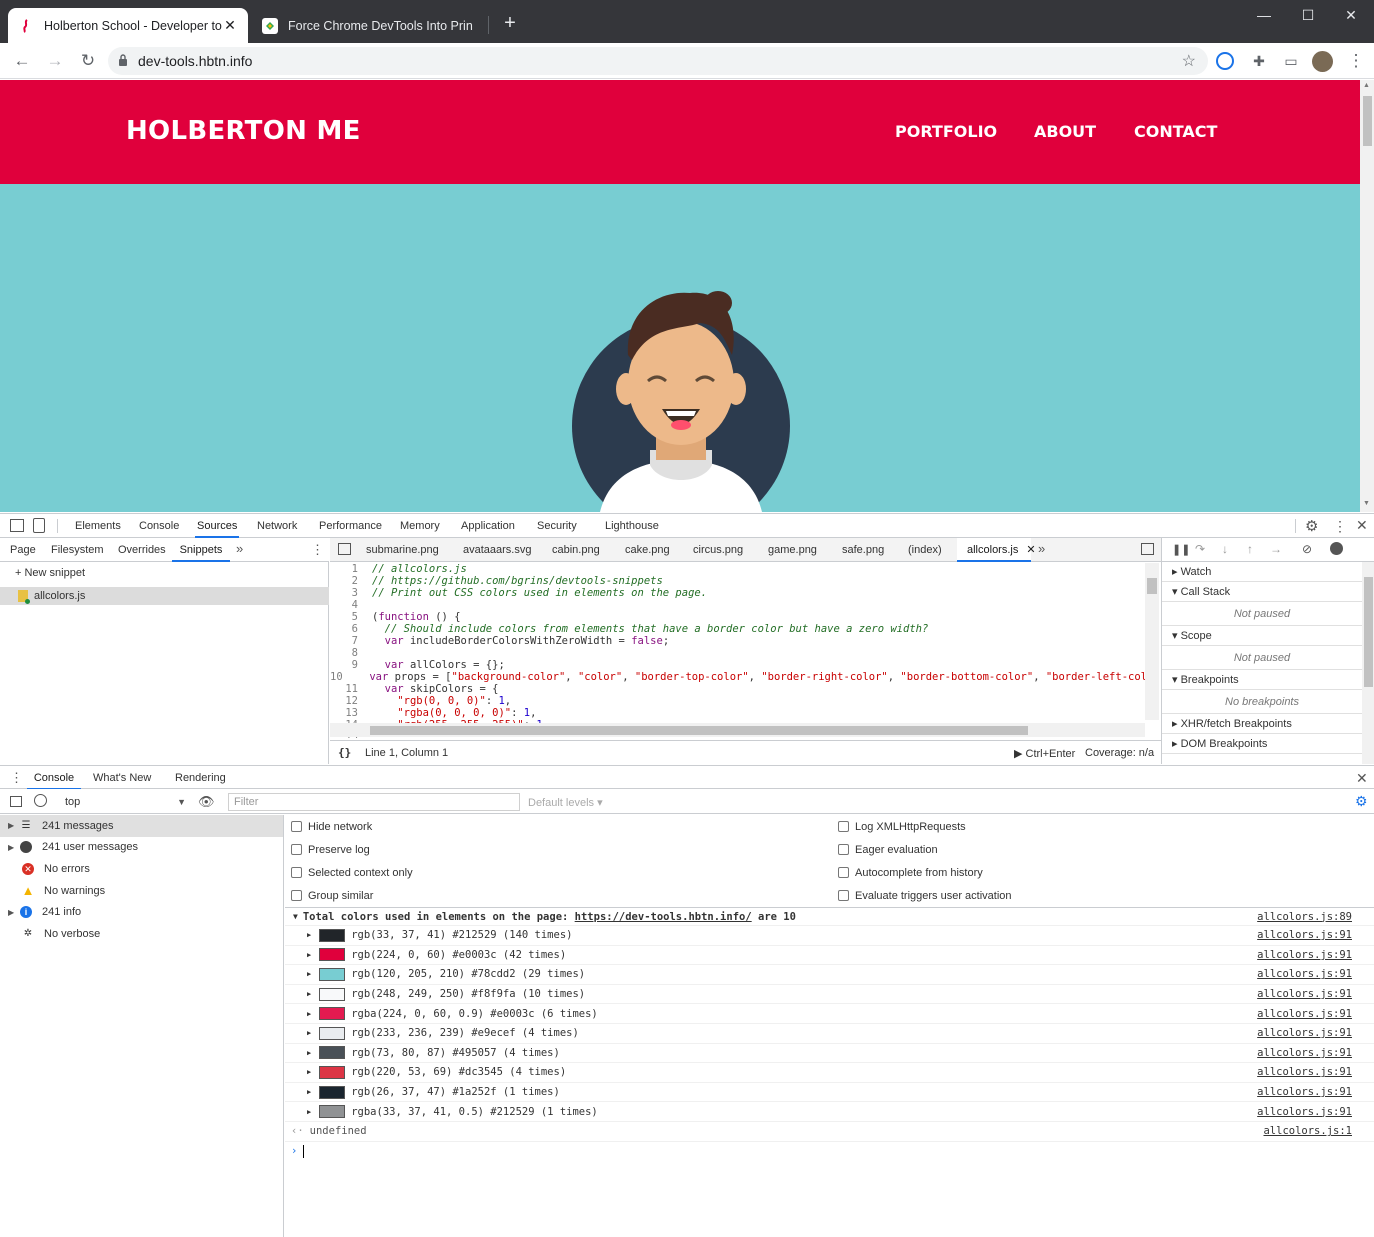 The image size is (1374, 1237). I want to click on nav-tab-page: Page, so click(23, 550).